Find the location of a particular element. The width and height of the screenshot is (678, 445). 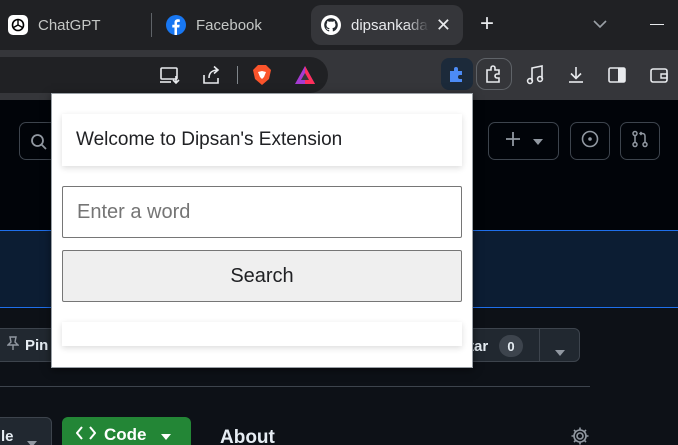

downloads-icon is located at coordinates (576, 75).